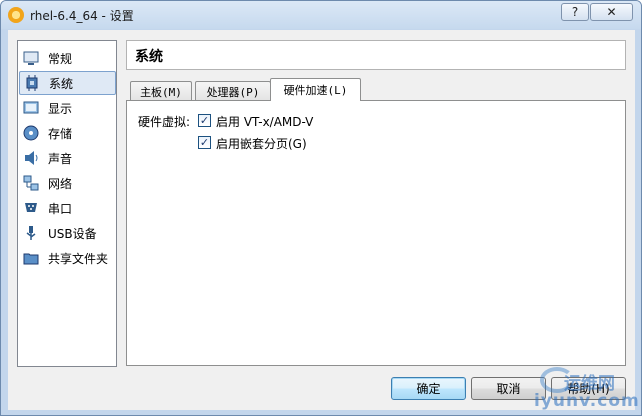  Describe the element at coordinates (31, 233) in the screenshot. I see `usb-icon` at that location.